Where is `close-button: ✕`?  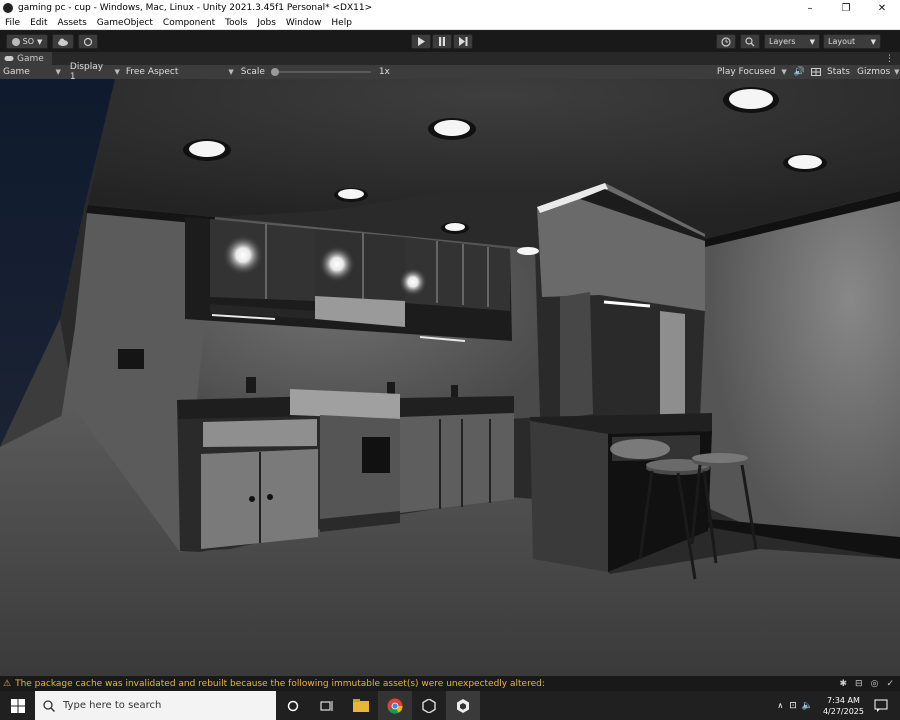
close-button: ✕ is located at coordinates (882, 8).